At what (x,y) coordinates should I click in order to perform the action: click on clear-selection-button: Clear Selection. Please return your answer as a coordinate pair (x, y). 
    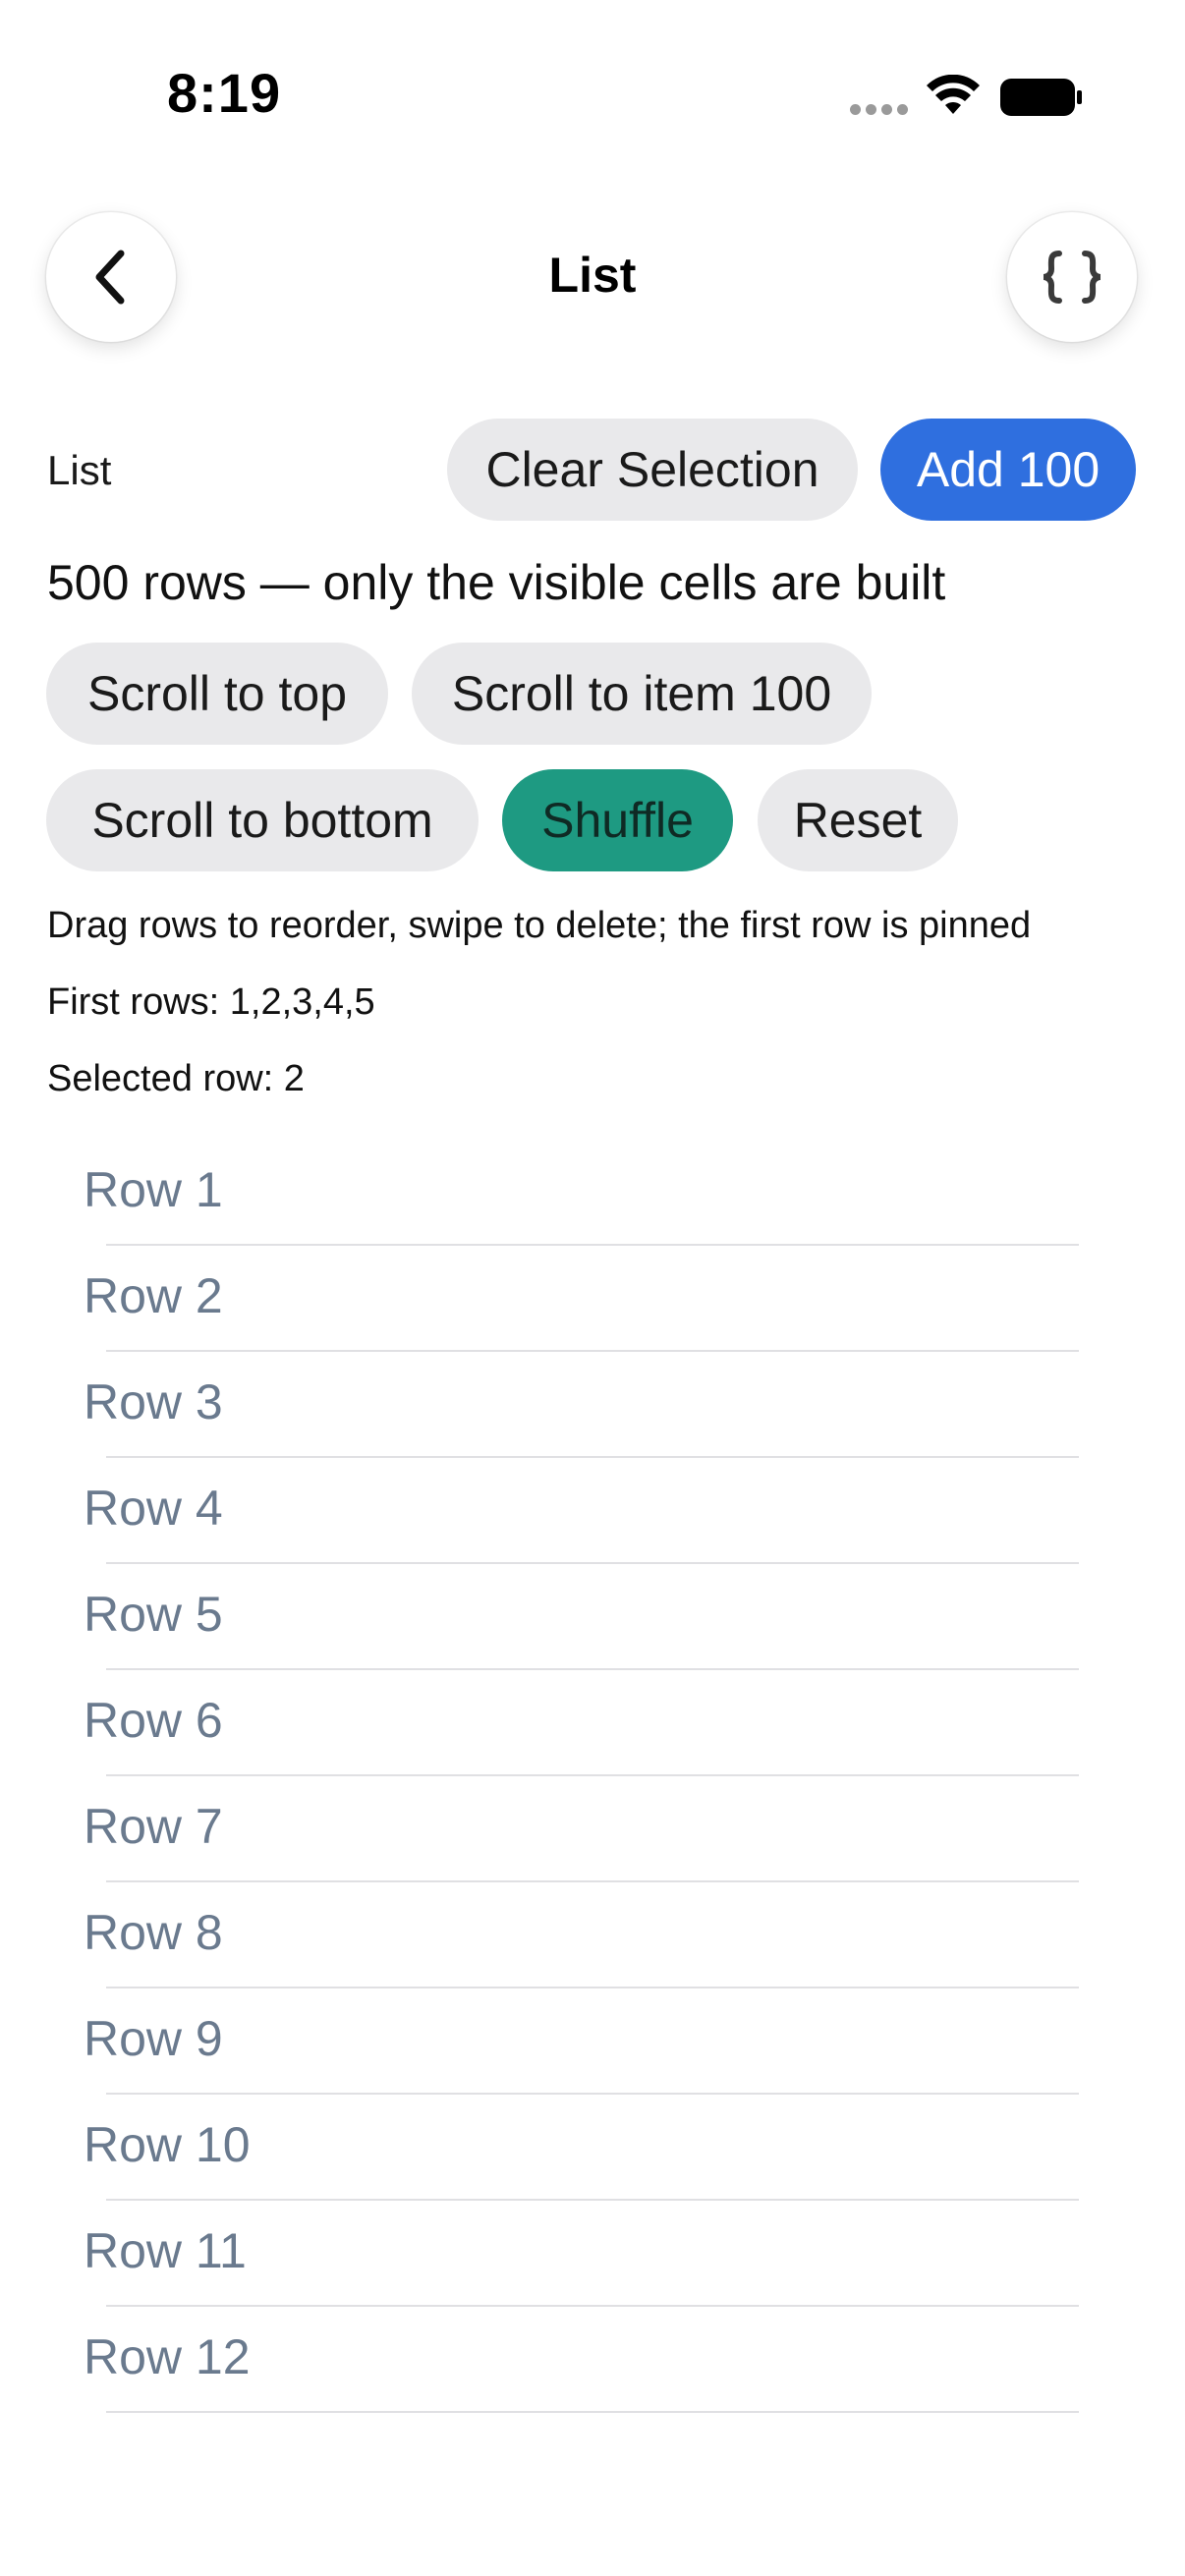
    Looking at the image, I should click on (653, 470).